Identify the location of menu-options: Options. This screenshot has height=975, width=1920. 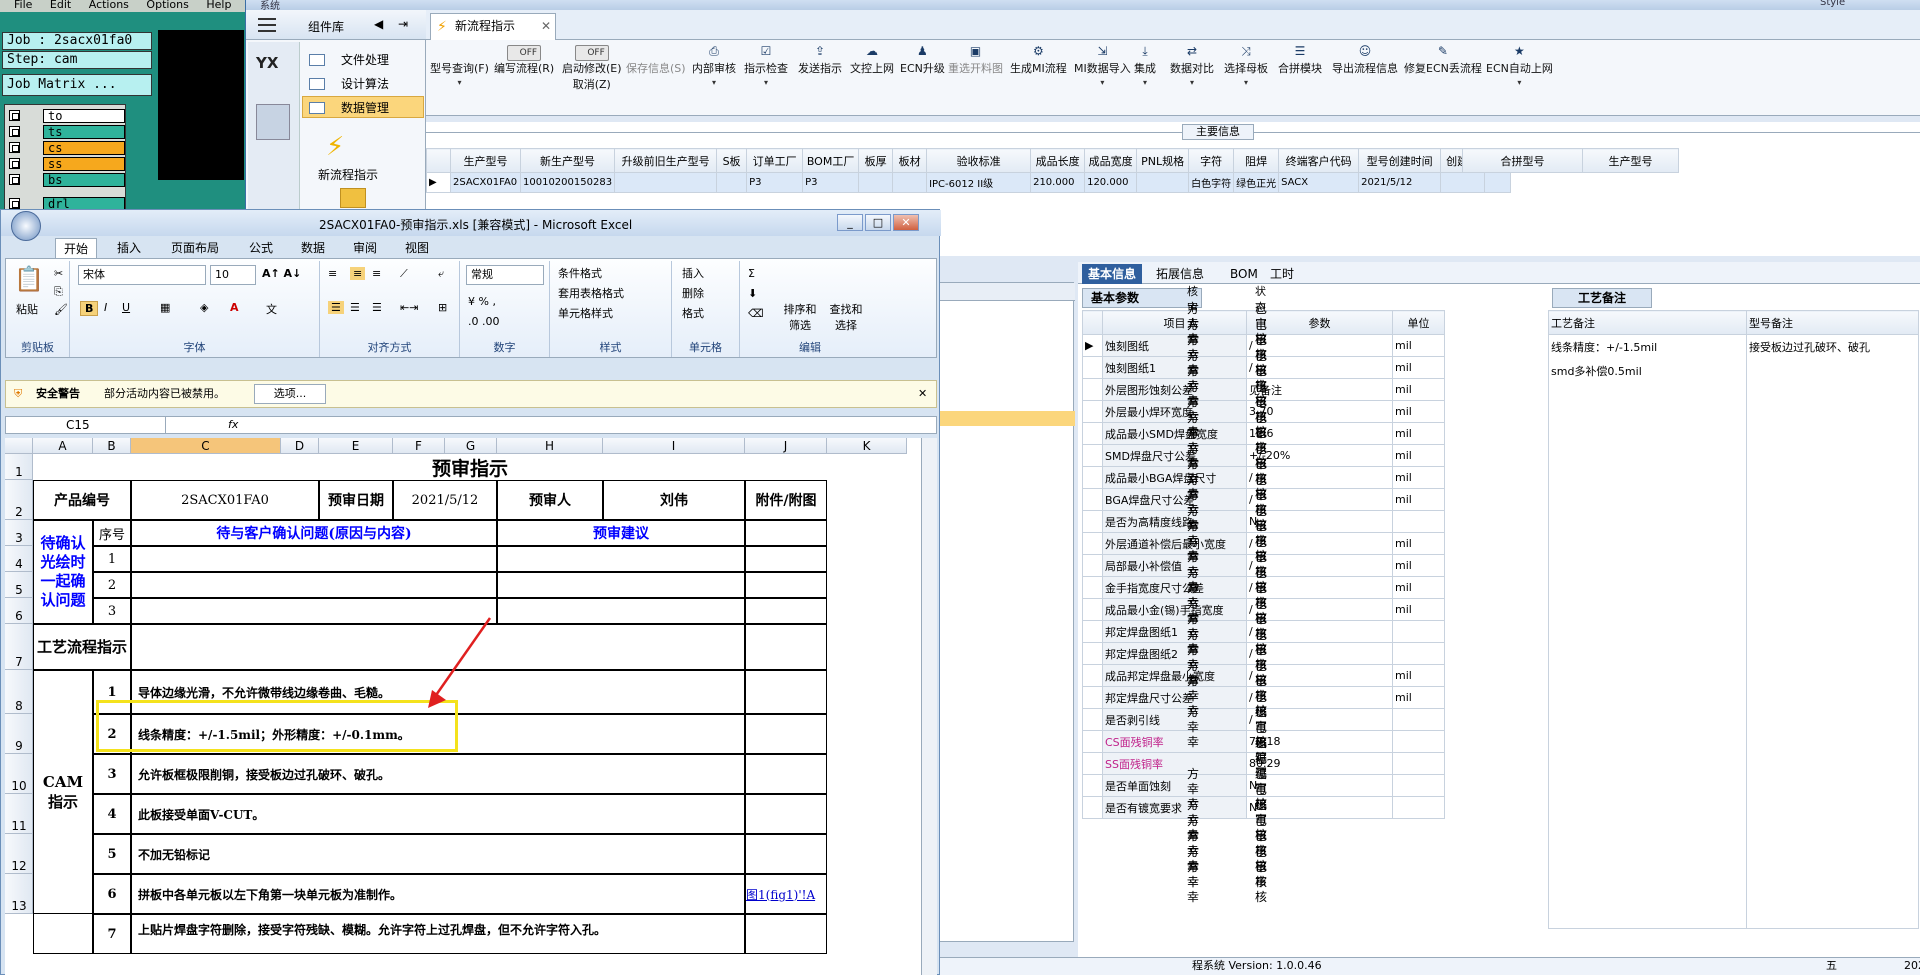
(167, 5).